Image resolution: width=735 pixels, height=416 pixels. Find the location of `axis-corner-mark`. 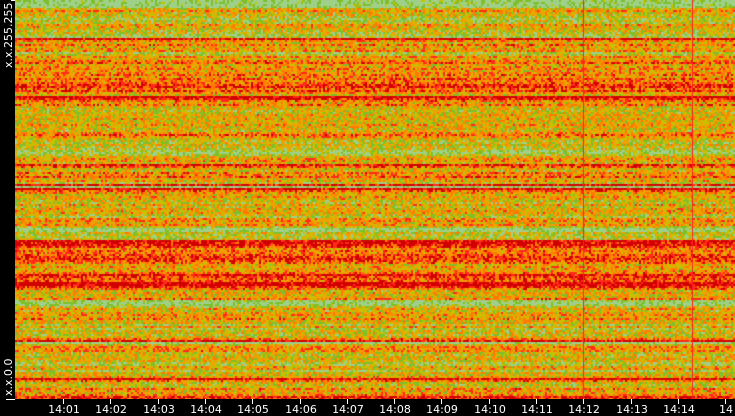

axis-corner-mark is located at coordinates (10, 399).